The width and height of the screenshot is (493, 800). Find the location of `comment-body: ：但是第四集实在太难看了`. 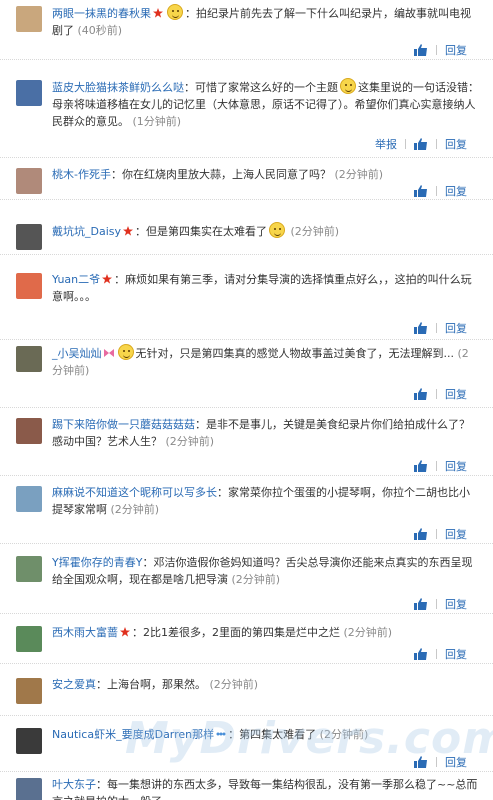

comment-body: ：但是第四集实在太难看了 is located at coordinates (201, 231).